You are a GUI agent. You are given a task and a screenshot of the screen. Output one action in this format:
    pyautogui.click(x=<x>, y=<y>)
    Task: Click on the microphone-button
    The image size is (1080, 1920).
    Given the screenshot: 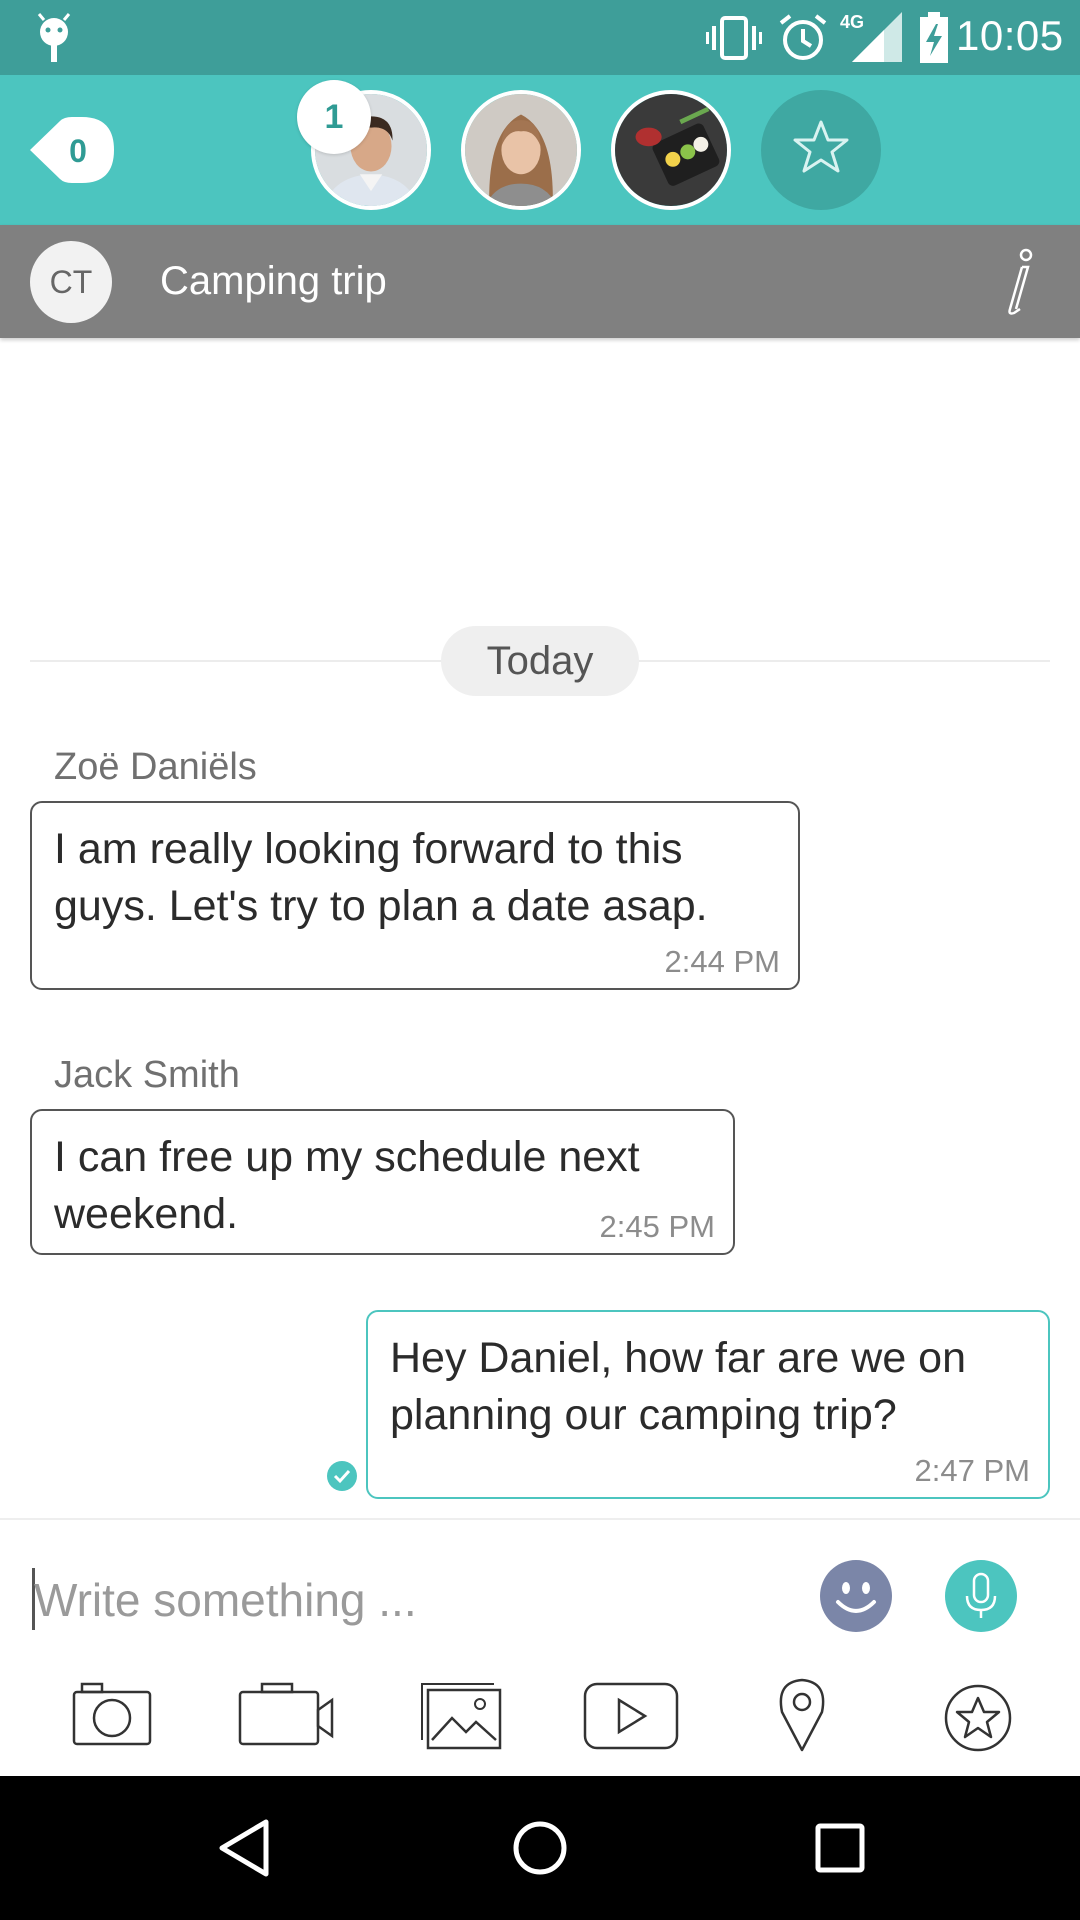 What is the action you would take?
    pyautogui.click(x=981, y=1596)
    